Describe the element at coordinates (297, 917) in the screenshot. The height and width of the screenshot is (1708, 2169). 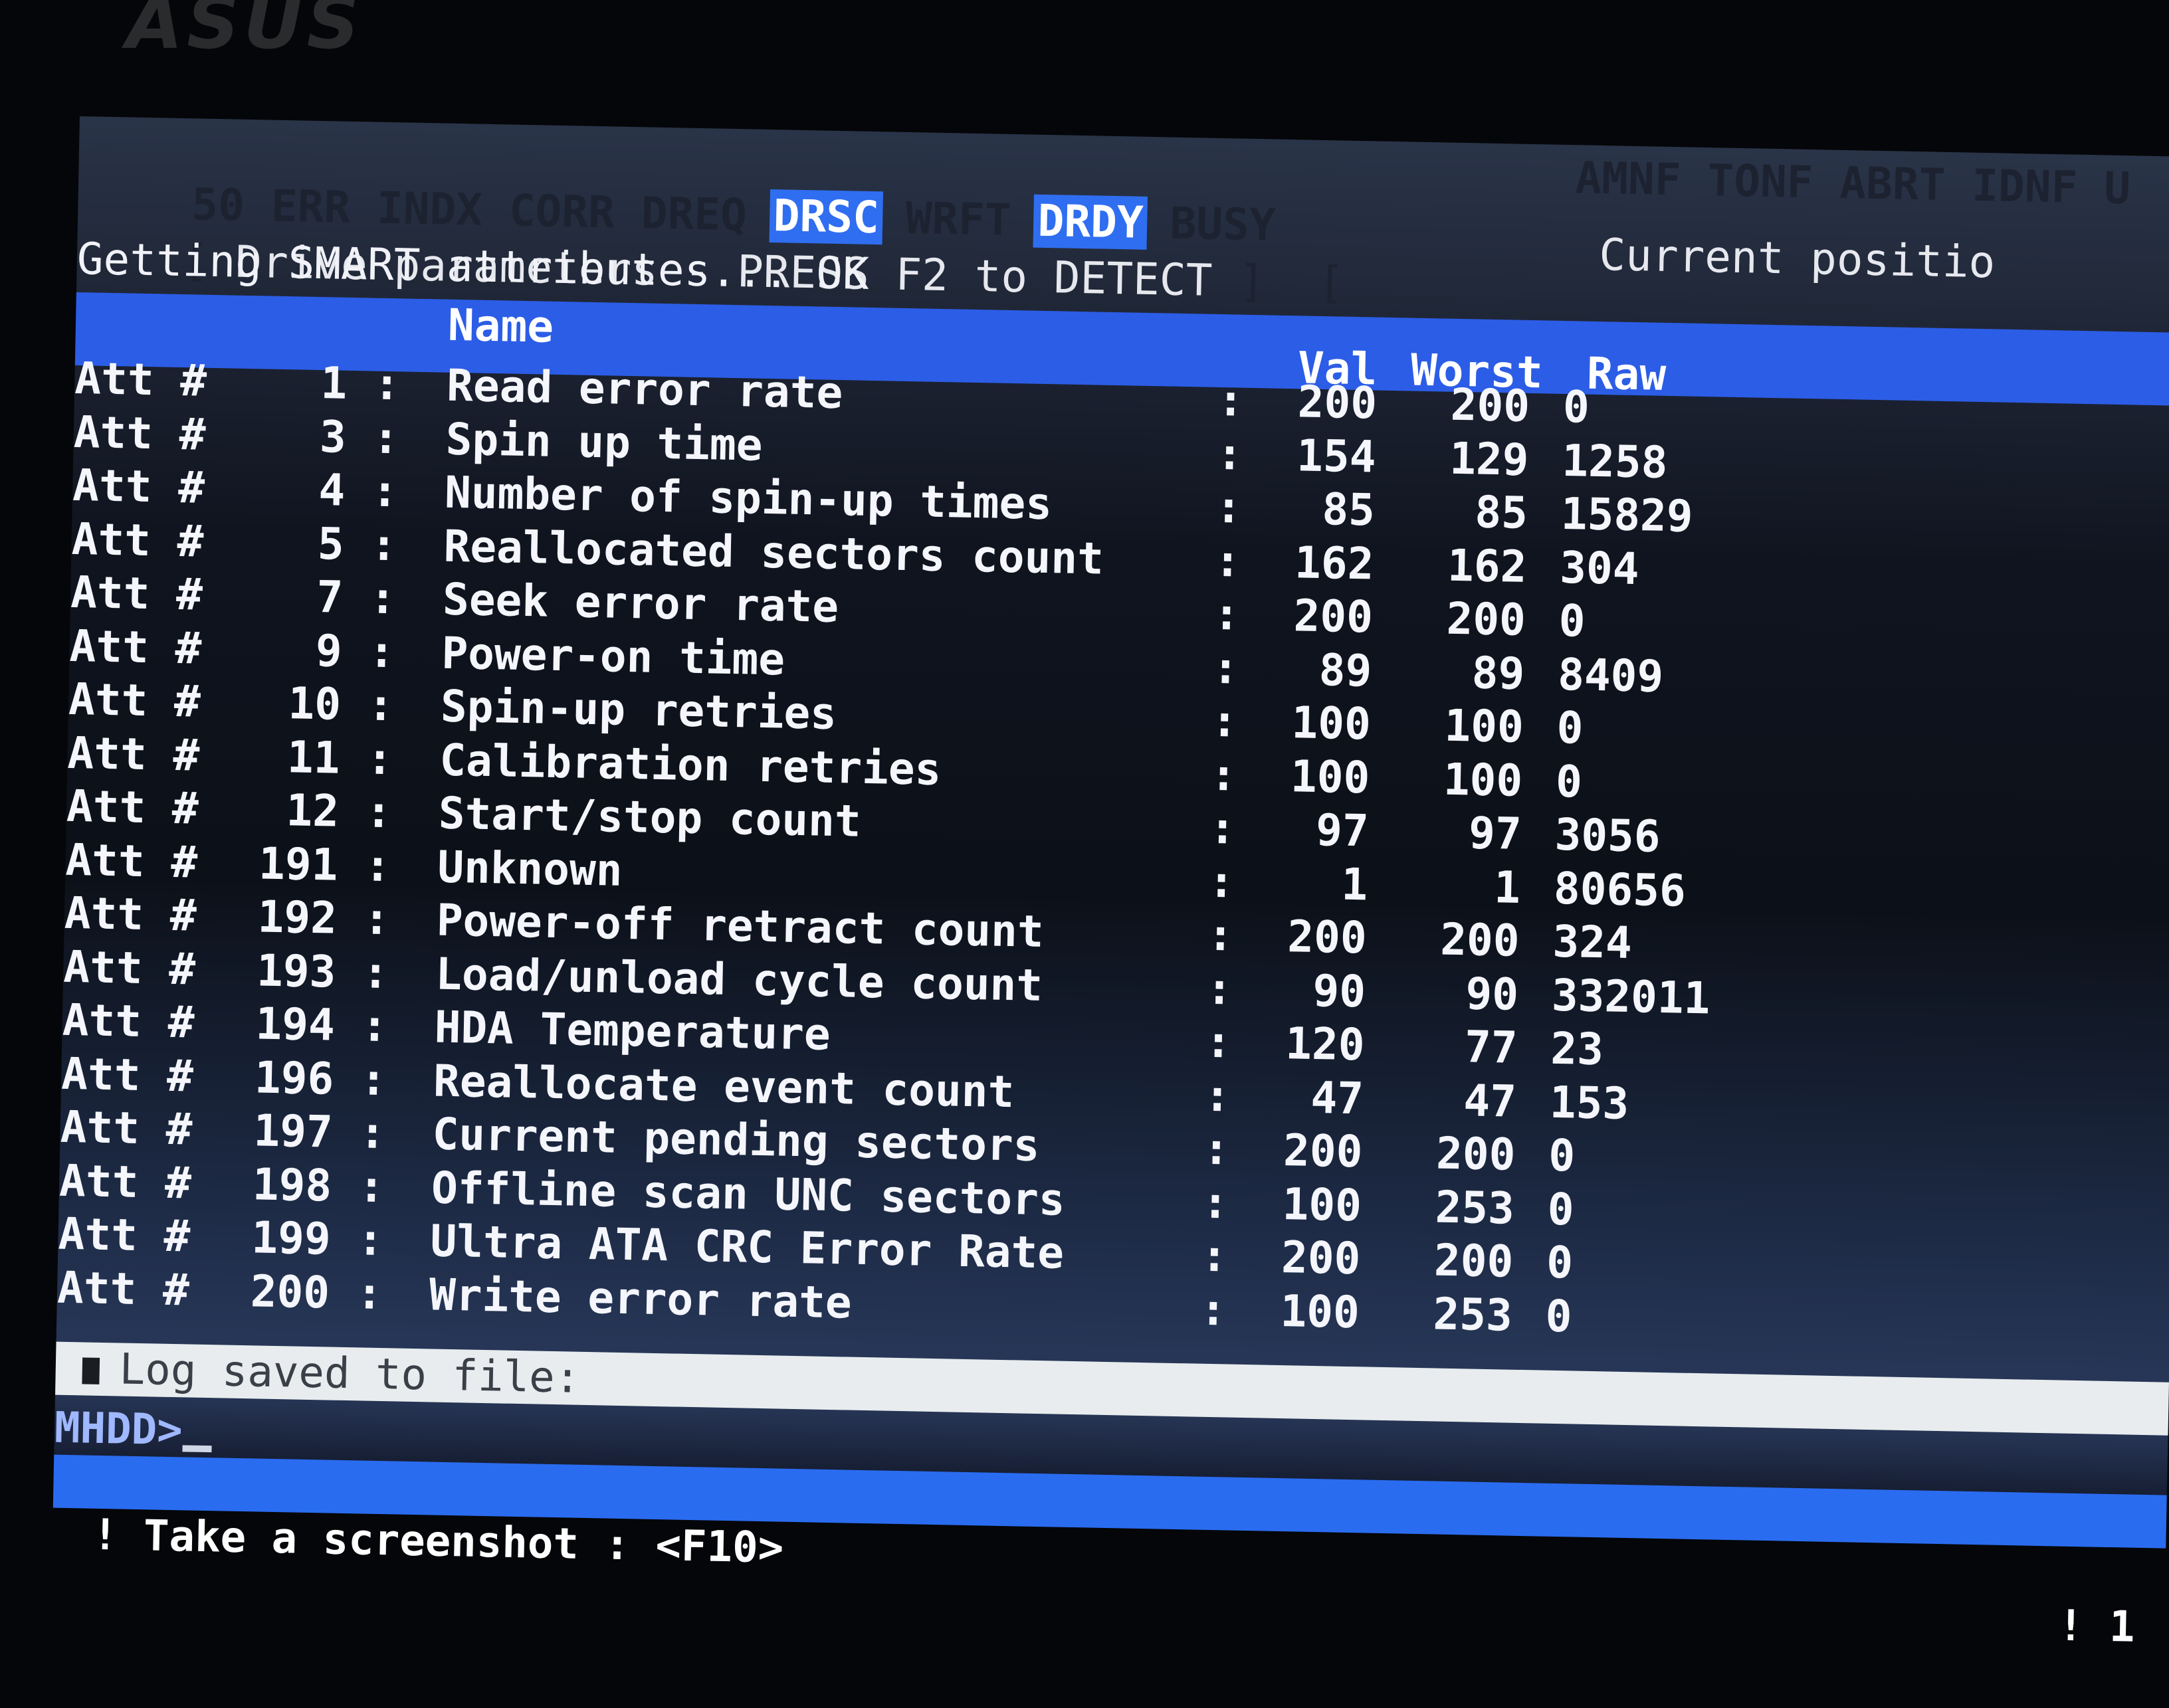
I see `attribute-id: 192` at that location.